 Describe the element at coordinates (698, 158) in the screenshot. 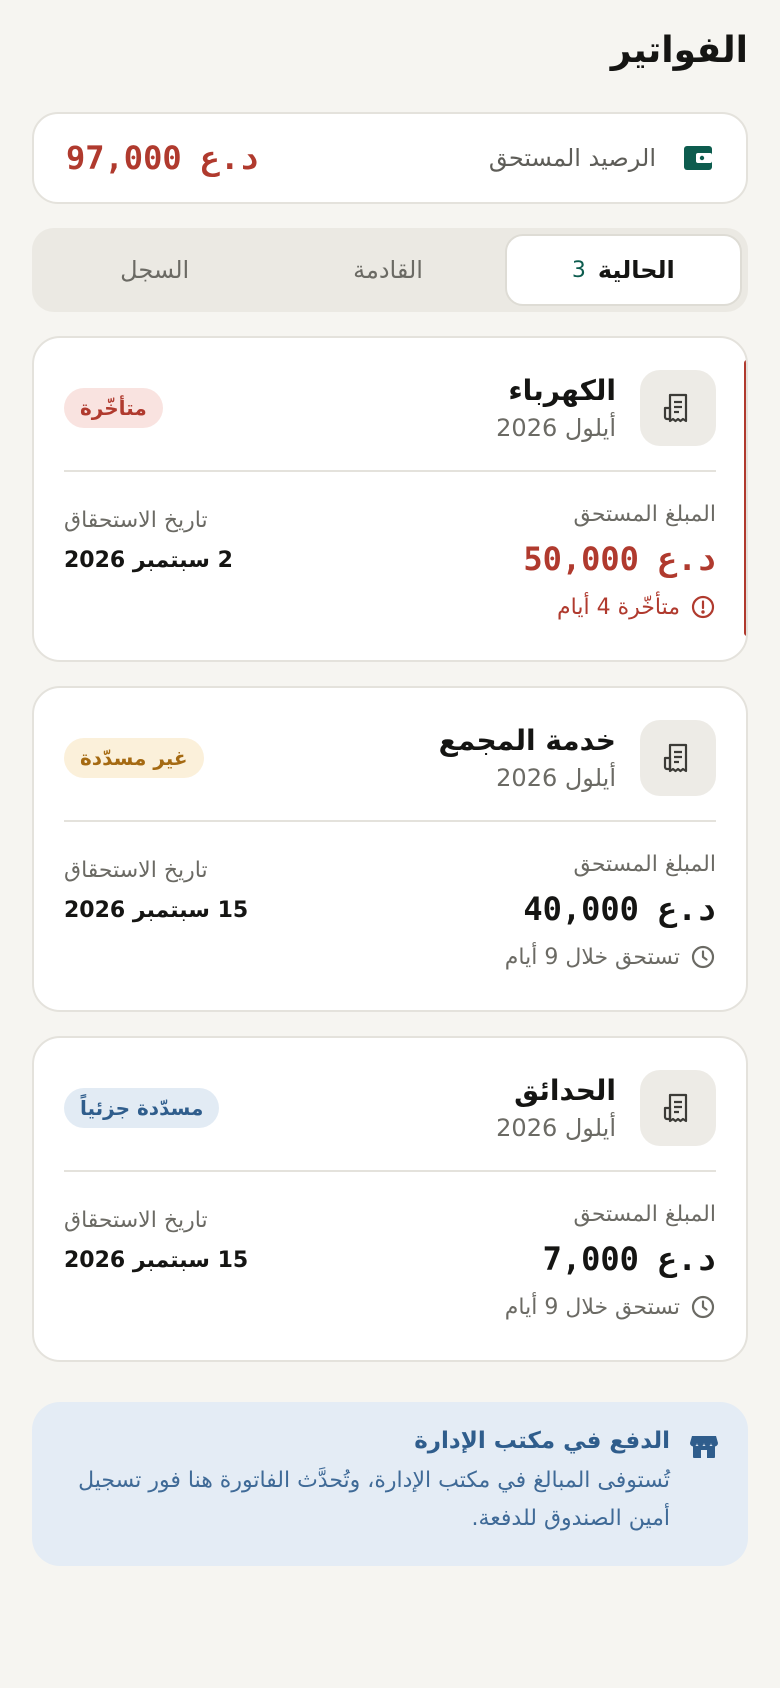

I see `wallet-icon` at that location.